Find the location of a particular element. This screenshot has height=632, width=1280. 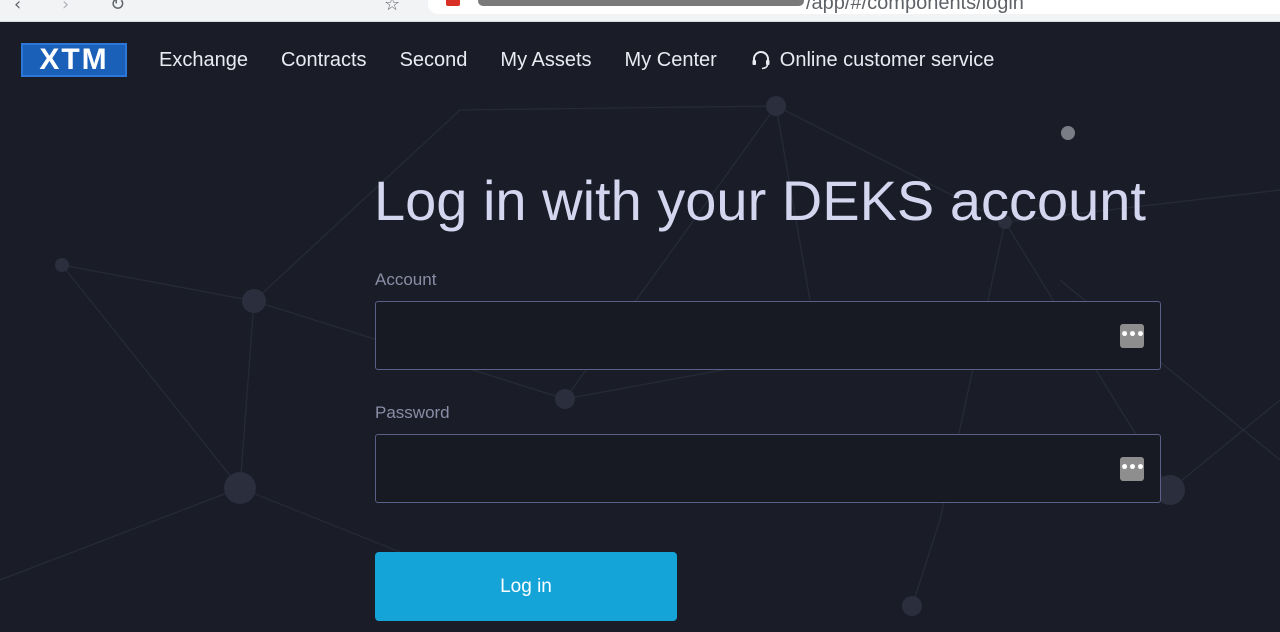

reload-icon: ↻ is located at coordinates (117, 7).